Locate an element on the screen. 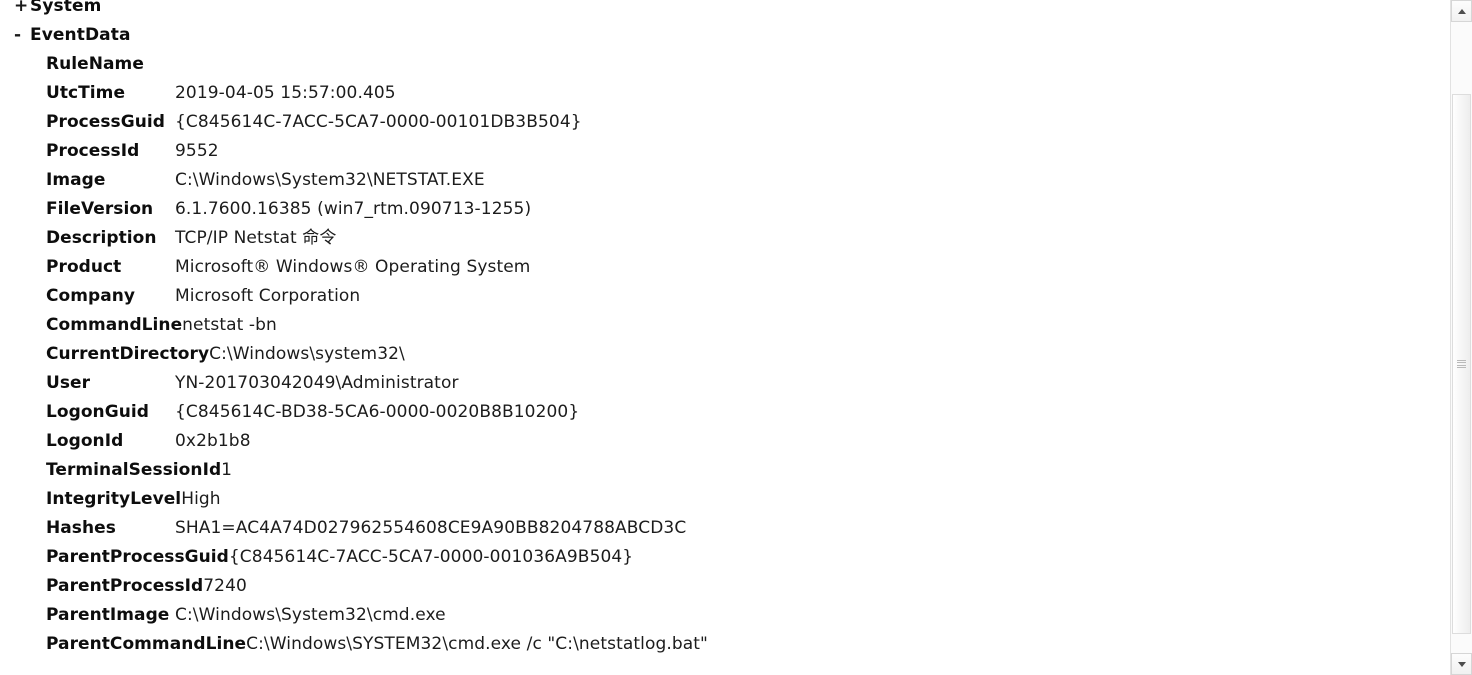  expand-plus-icon: + is located at coordinates (22, 10).